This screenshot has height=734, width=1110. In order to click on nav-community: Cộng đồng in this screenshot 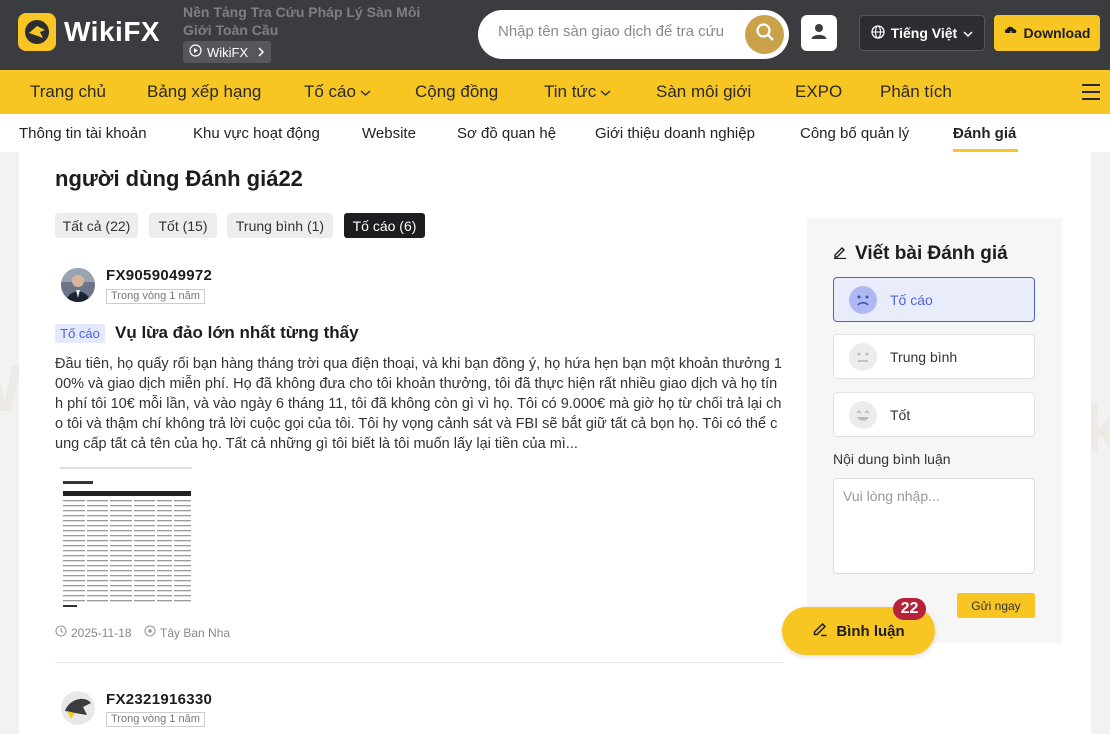, I will do `click(456, 92)`.